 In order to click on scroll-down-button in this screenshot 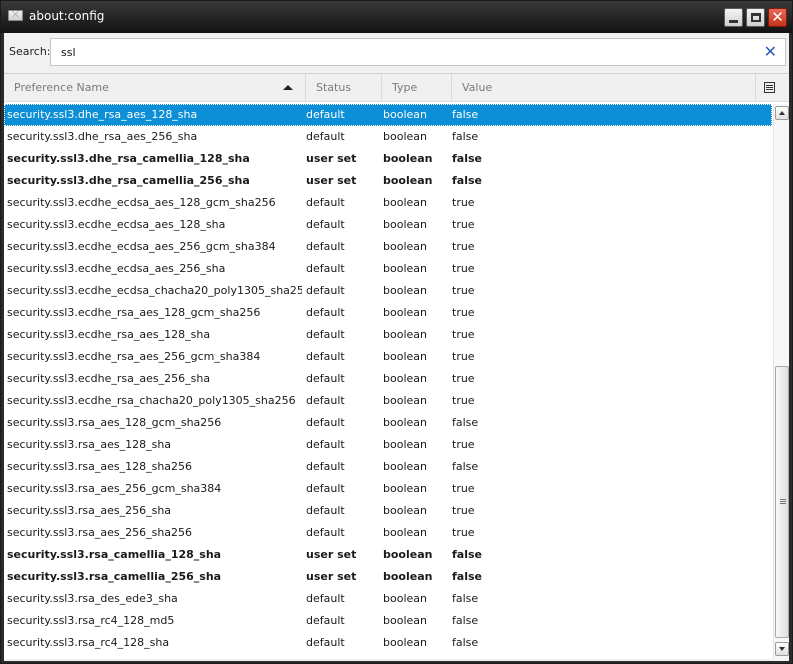, I will do `click(782, 649)`.